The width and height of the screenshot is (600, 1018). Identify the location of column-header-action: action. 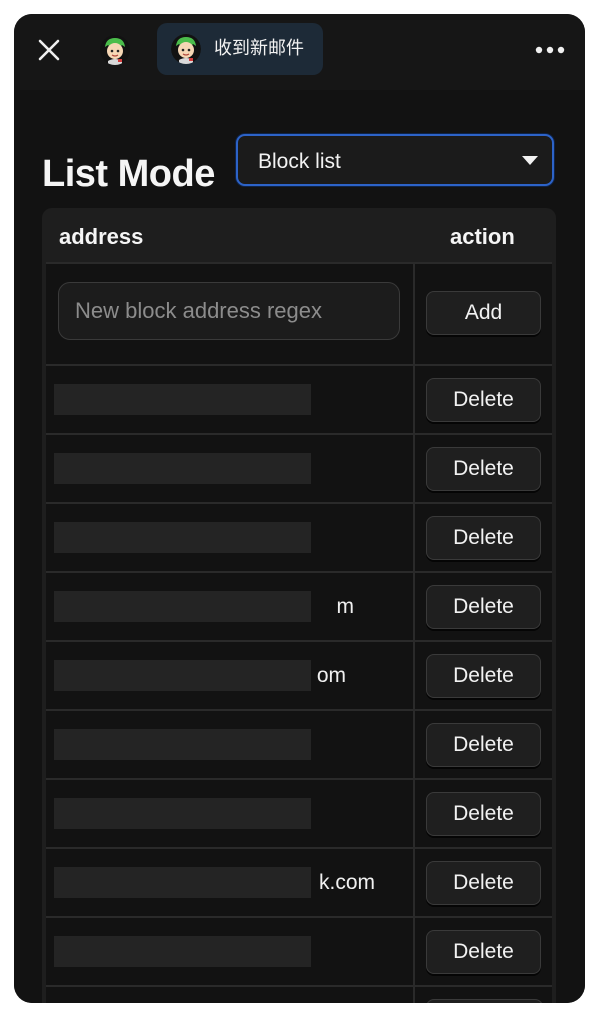
(482, 236).